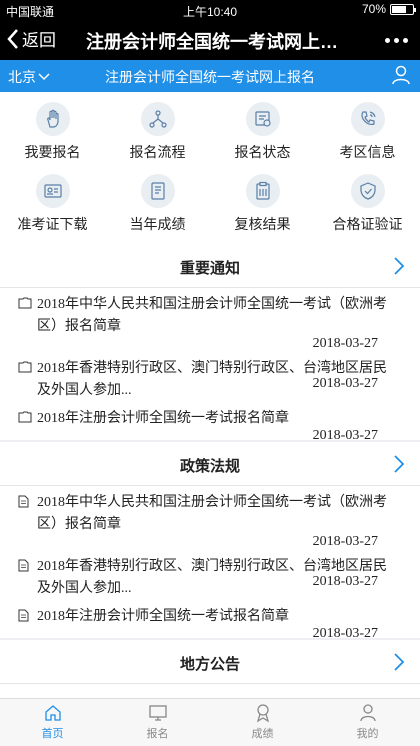  What do you see at coordinates (52, 224) in the screenshot?
I see `grid-label: 准考证下载` at bounding box center [52, 224].